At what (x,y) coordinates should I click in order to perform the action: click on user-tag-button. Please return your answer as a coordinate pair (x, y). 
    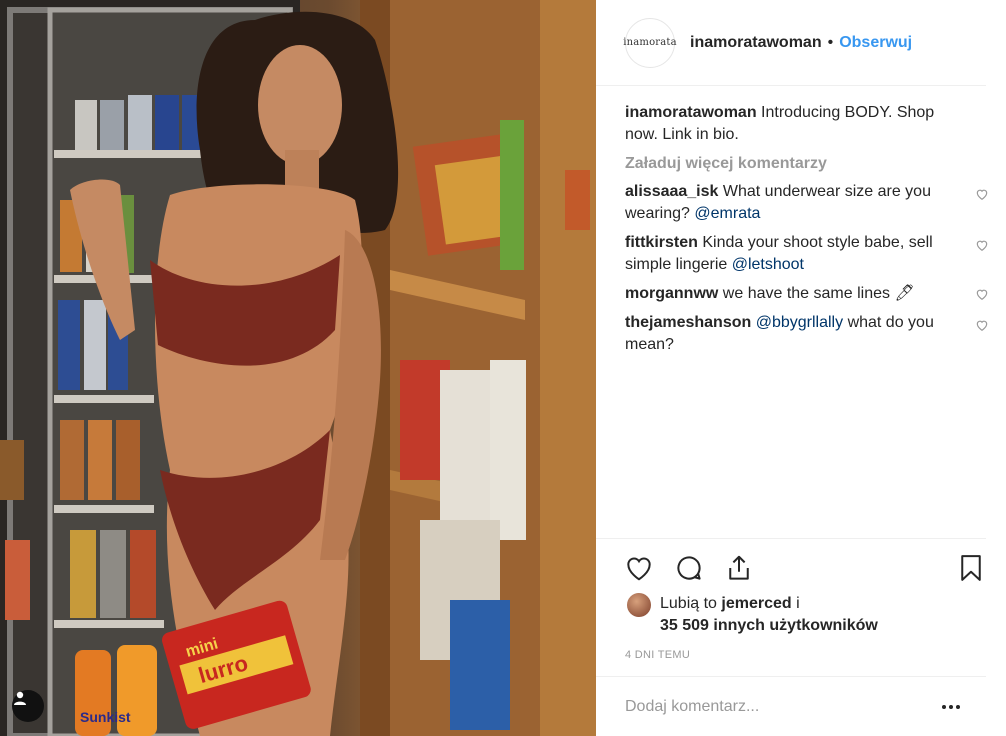
    Looking at the image, I should click on (28, 706).